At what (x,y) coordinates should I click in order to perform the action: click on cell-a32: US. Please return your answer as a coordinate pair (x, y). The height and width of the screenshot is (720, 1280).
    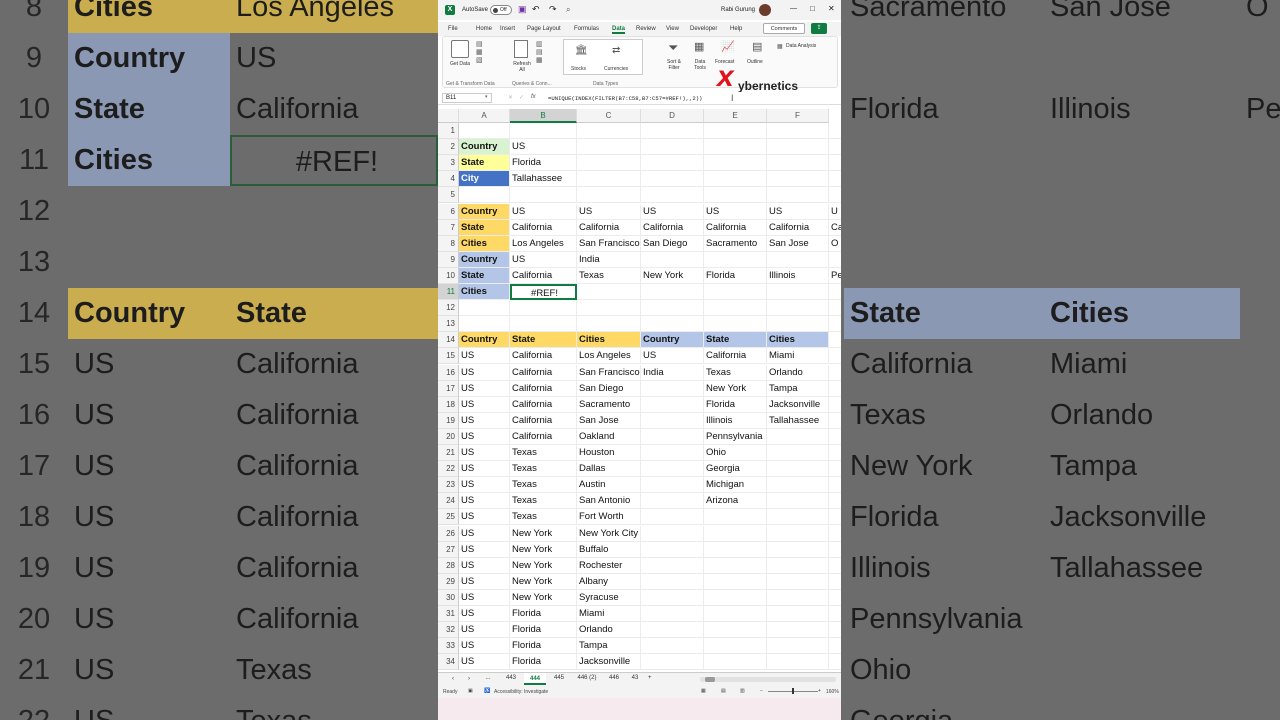
    Looking at the image, I should click on (484, 630).